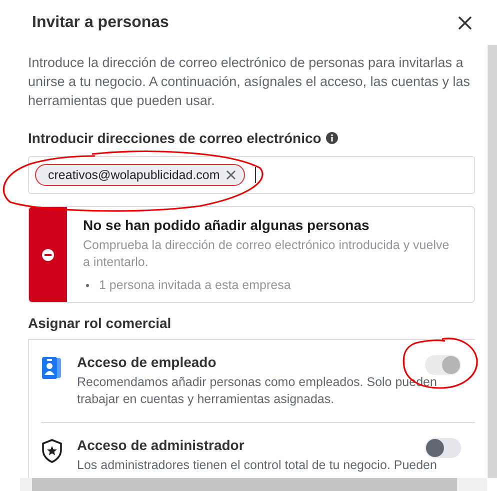  What do you see at coordinates (255, 175) in the screenshot?
I see `text-cursor` at bounding box center [255, 175].